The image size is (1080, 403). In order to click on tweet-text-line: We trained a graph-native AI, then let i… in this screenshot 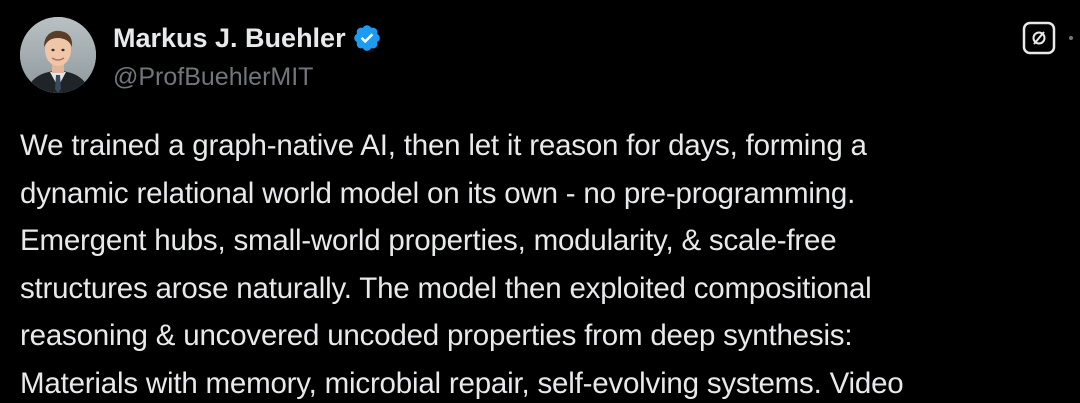, I will do `click(443, 145)`.